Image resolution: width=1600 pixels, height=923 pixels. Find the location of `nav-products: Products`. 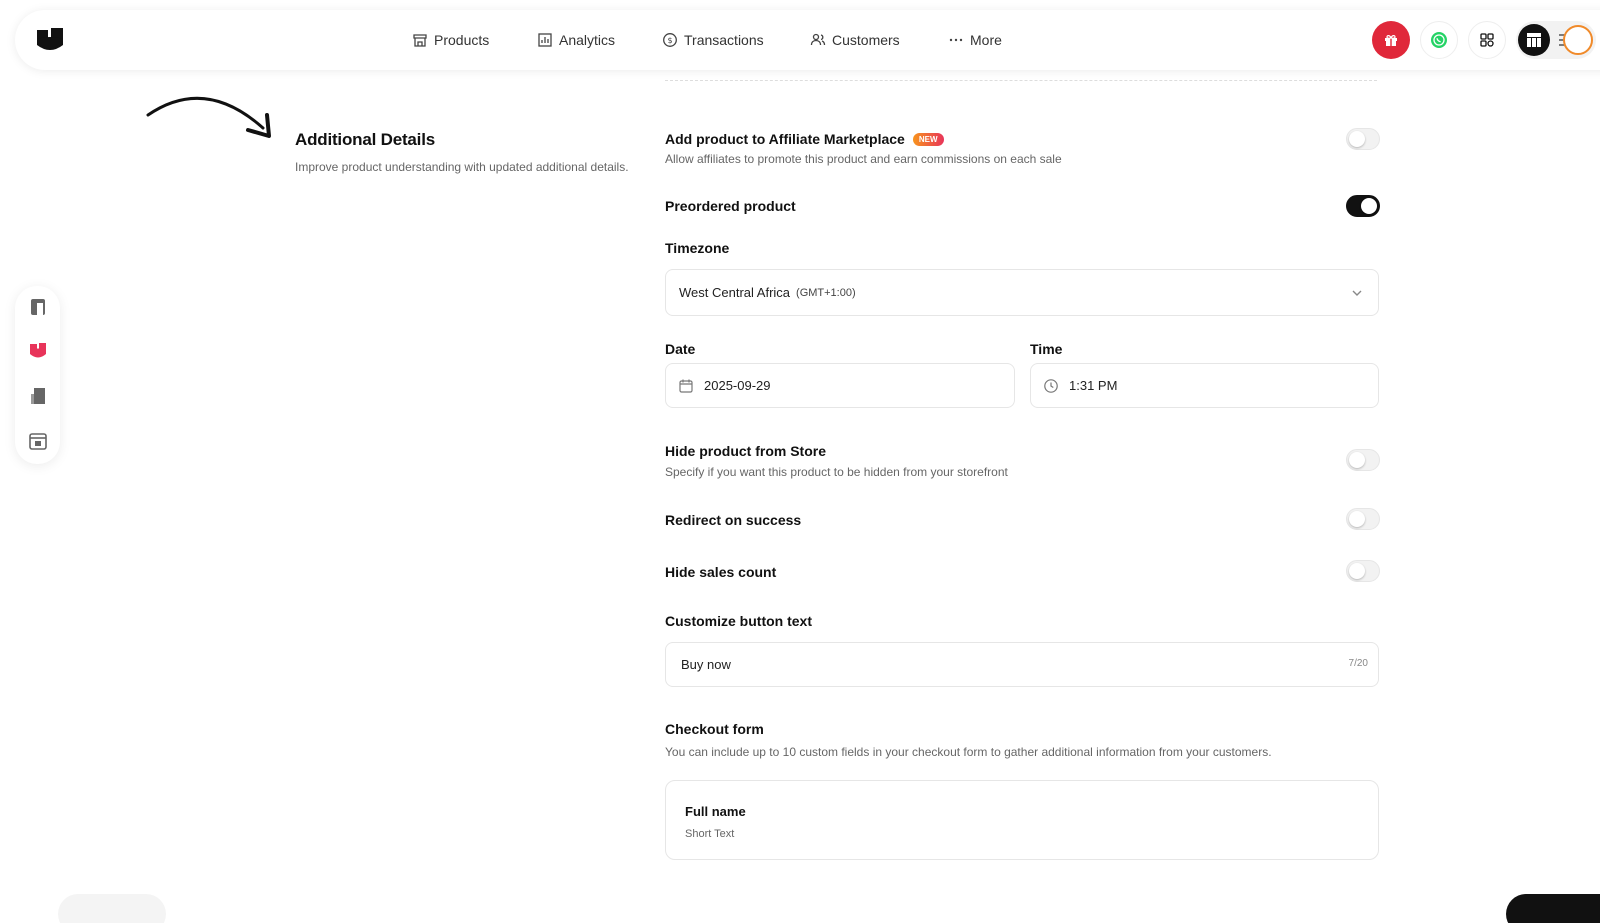

nav-products: Products is located at coordinates (450, 40).